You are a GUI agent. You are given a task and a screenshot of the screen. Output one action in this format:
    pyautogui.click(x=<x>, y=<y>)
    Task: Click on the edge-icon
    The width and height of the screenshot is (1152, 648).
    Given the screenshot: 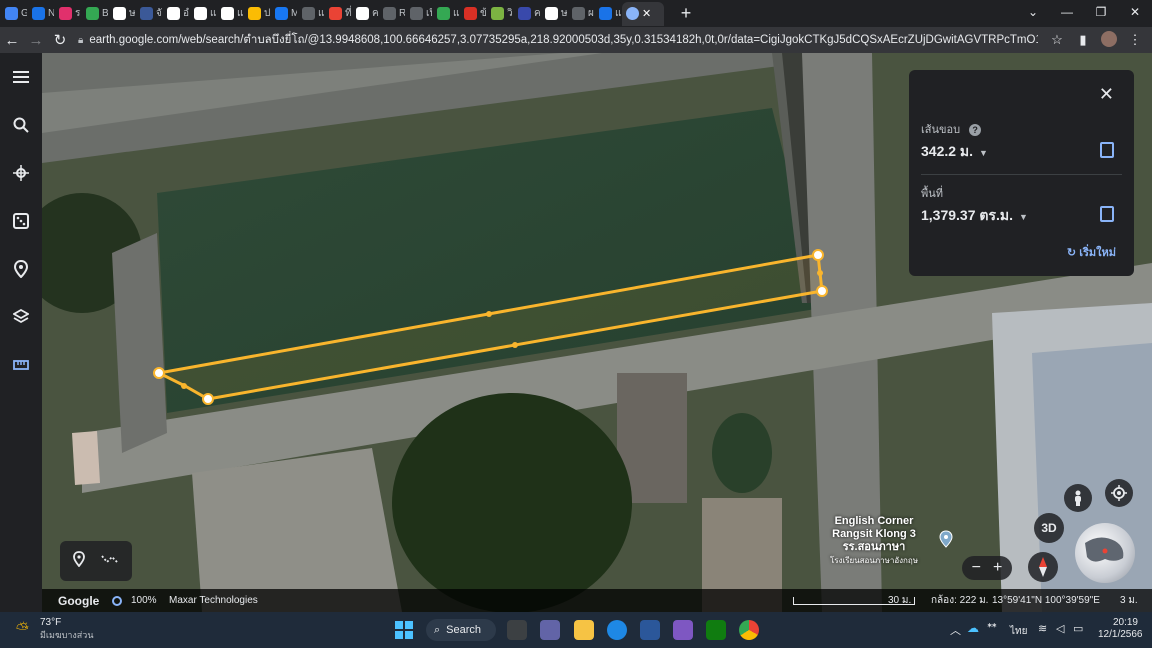 What is the action you would take?
    pyautogui.click(x=617, y=630)
    